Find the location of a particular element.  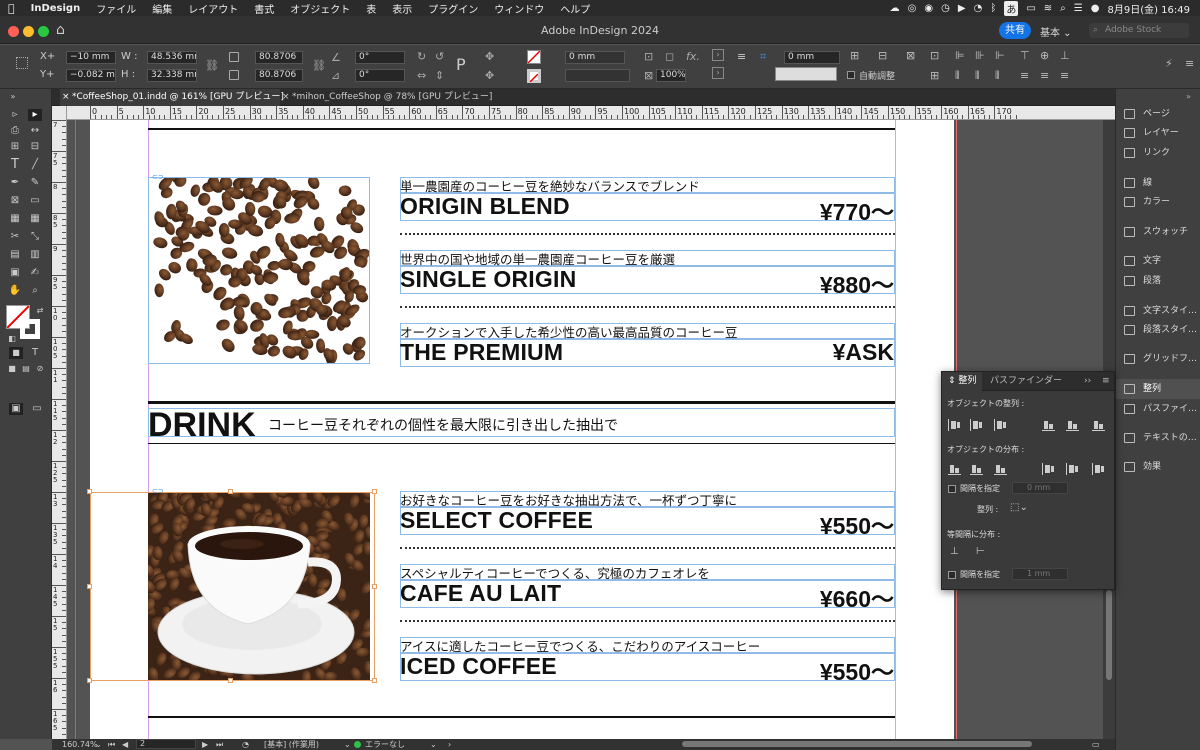

distribute-hcenter-icon: ⫴ is located at coordinates (977, 76).